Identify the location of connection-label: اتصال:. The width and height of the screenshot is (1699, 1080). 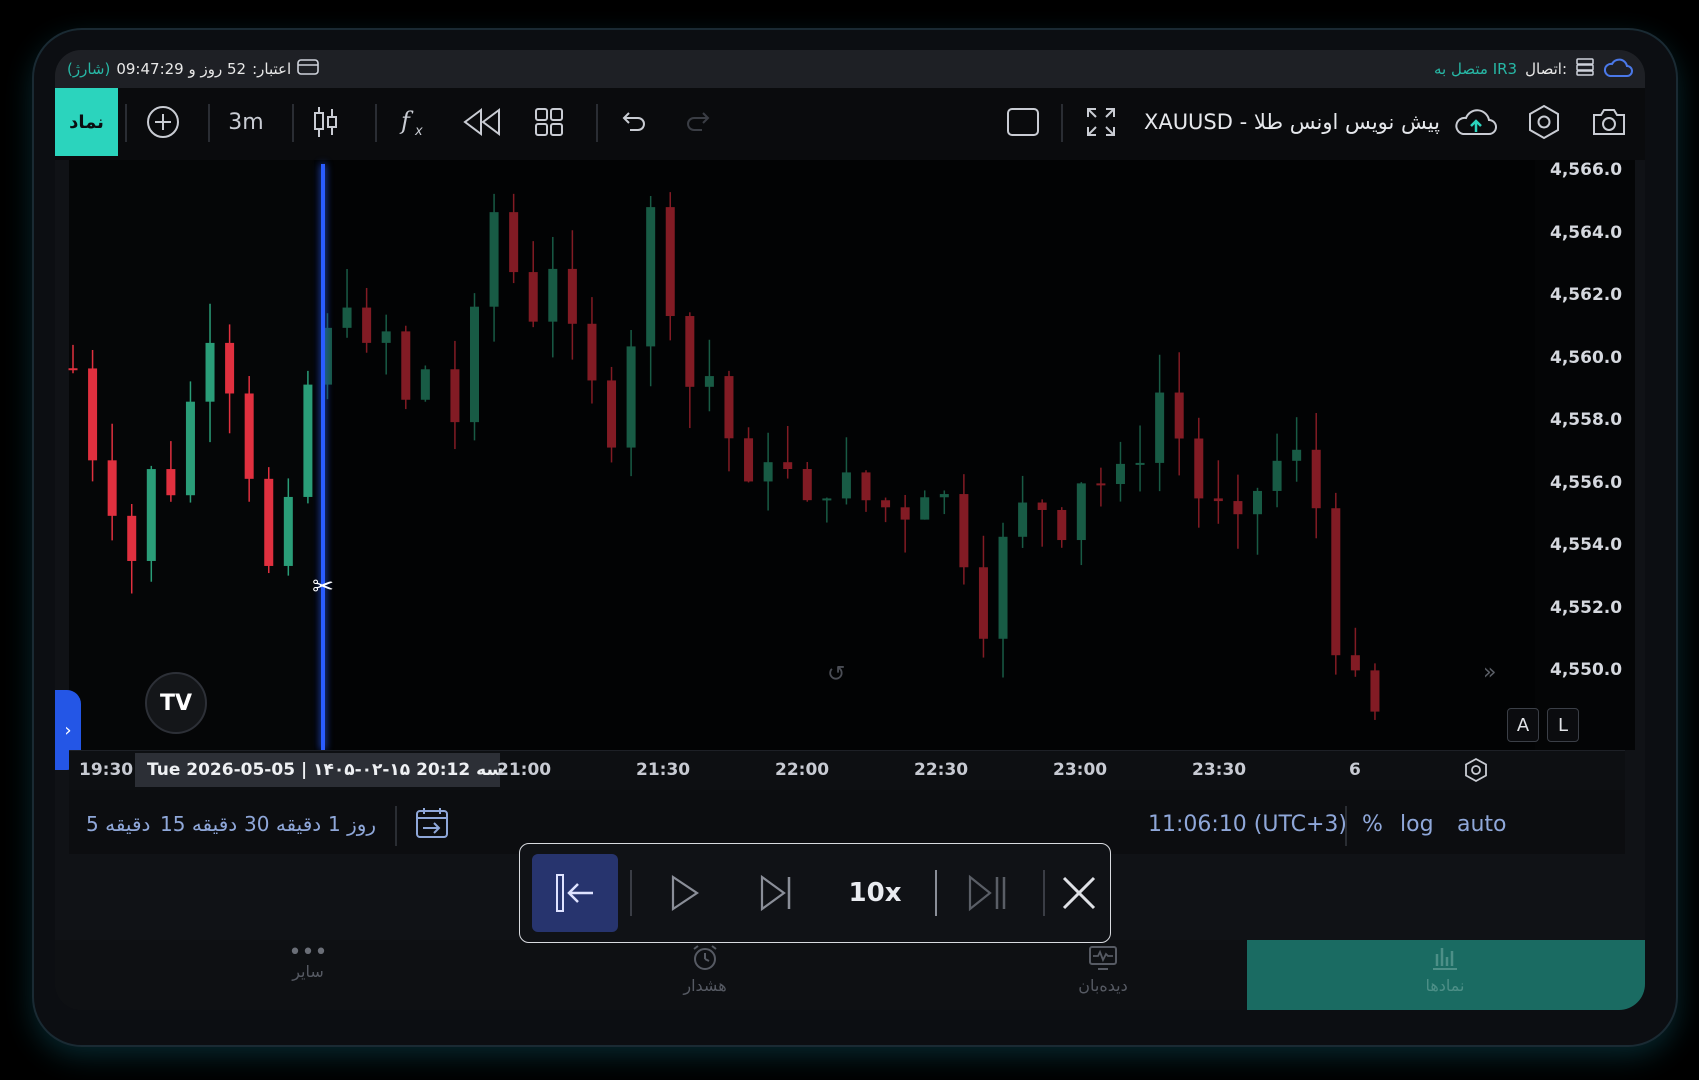
(1546, 69).